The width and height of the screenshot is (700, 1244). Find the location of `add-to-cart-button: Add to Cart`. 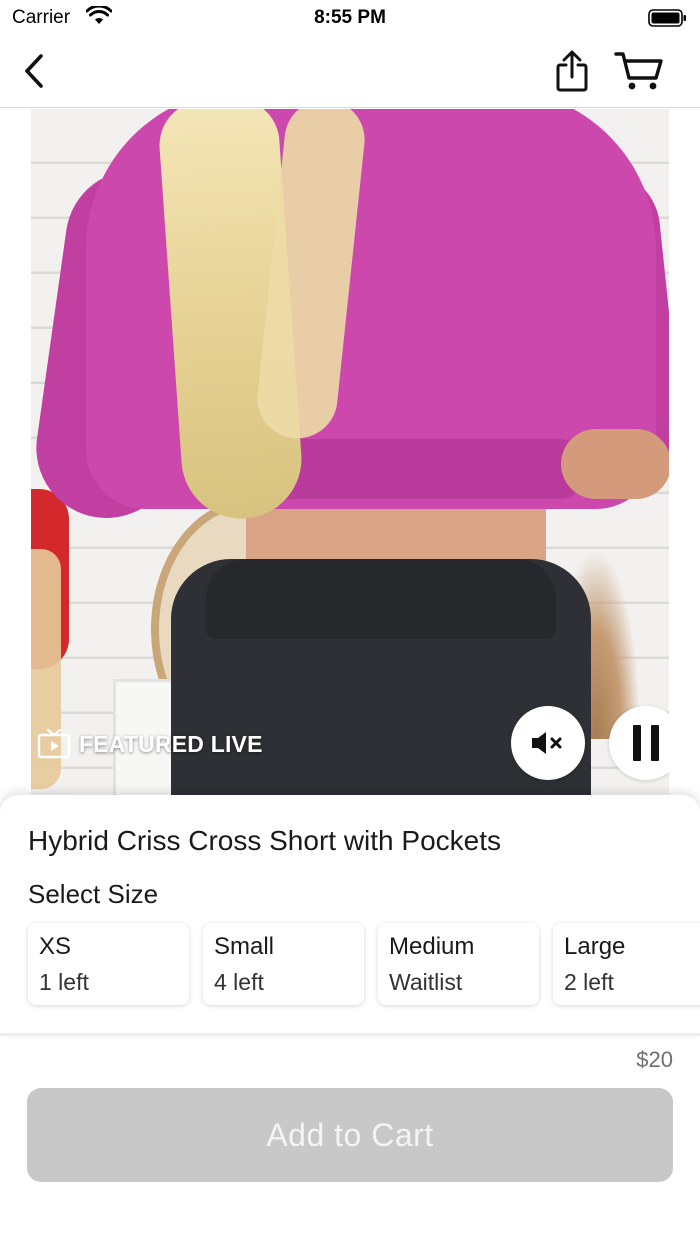

add-to-cart-button: Add to Cart is located at coordinates (350, 1135).